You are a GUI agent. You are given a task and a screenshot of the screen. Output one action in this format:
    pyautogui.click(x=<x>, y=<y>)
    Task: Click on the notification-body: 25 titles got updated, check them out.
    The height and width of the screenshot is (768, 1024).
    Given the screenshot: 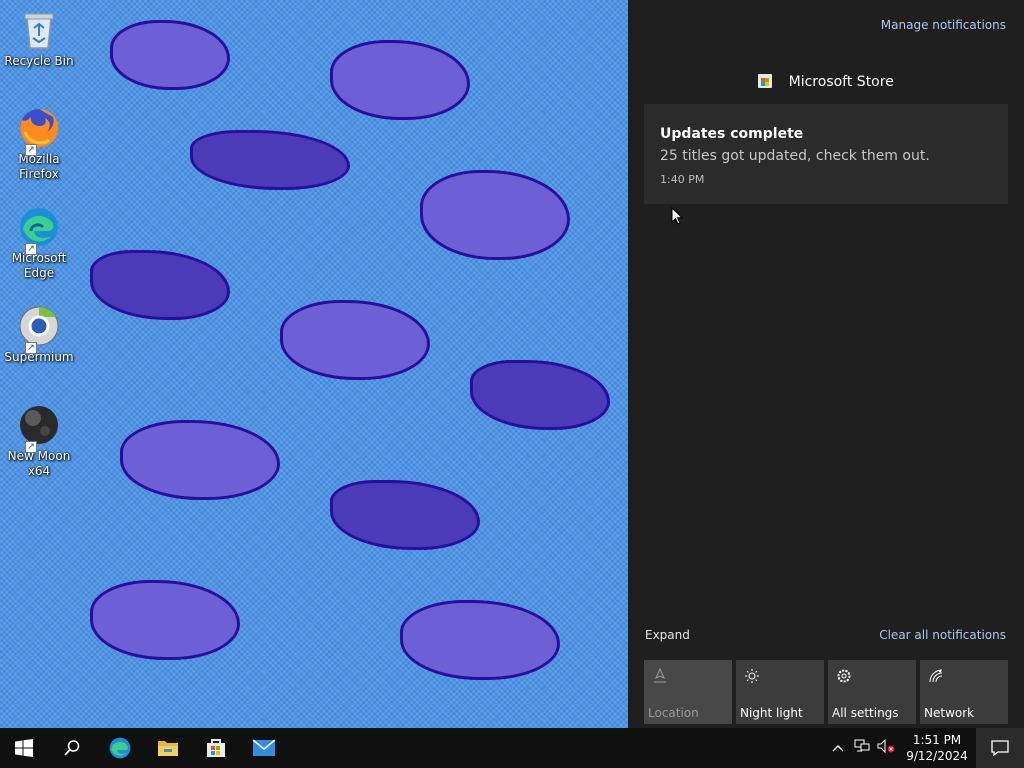 What is the action you would take?
    pyautogui.click(x=795, y=156)
    